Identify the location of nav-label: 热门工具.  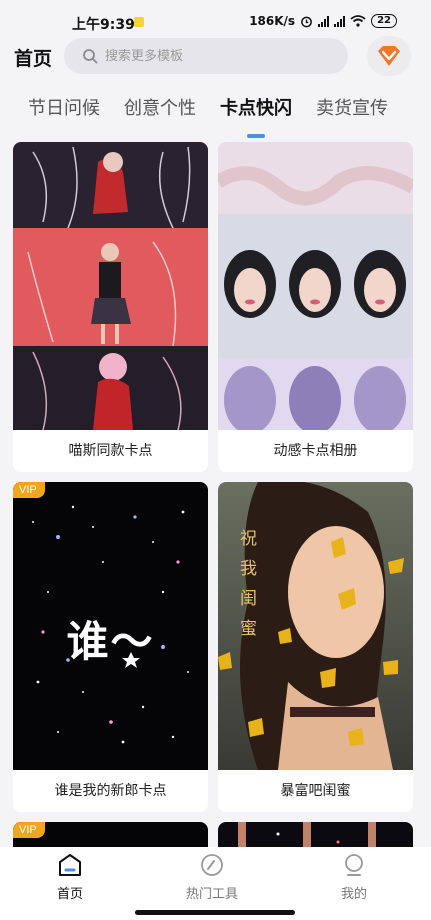
(211, 894).